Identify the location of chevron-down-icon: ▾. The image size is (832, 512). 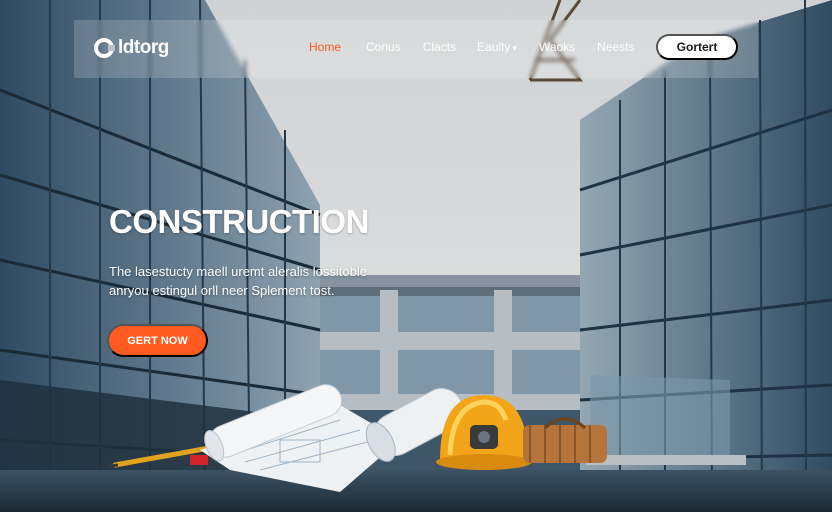
(514, 48).